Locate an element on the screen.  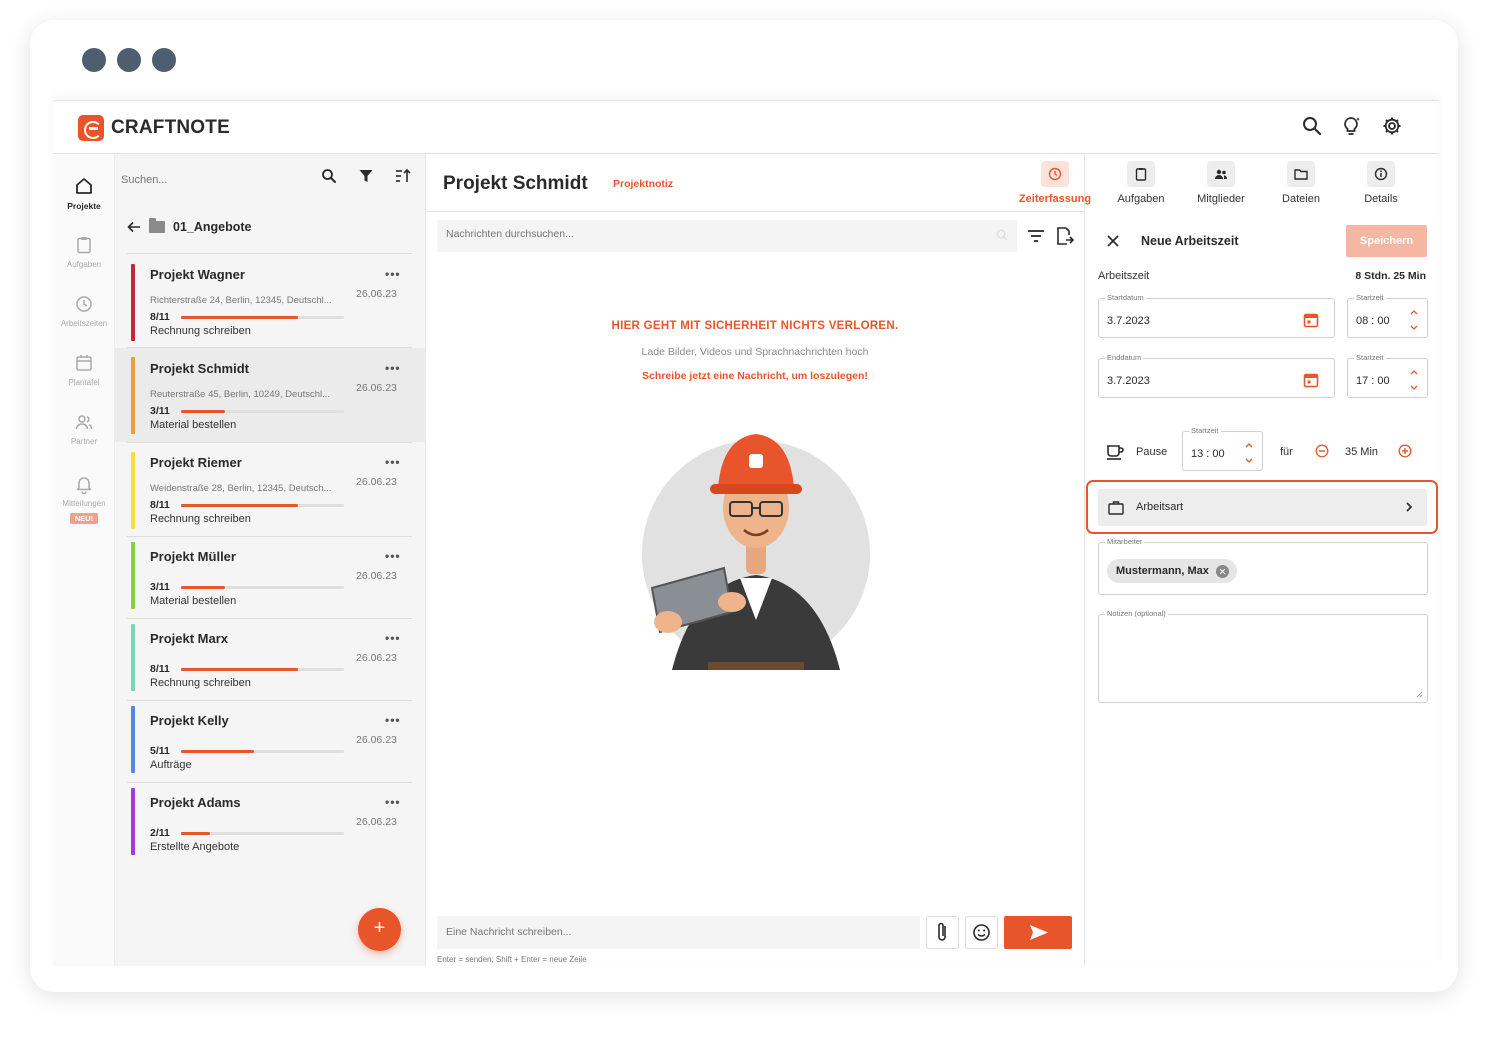
message-search-input is located at coordinates (706, 234).